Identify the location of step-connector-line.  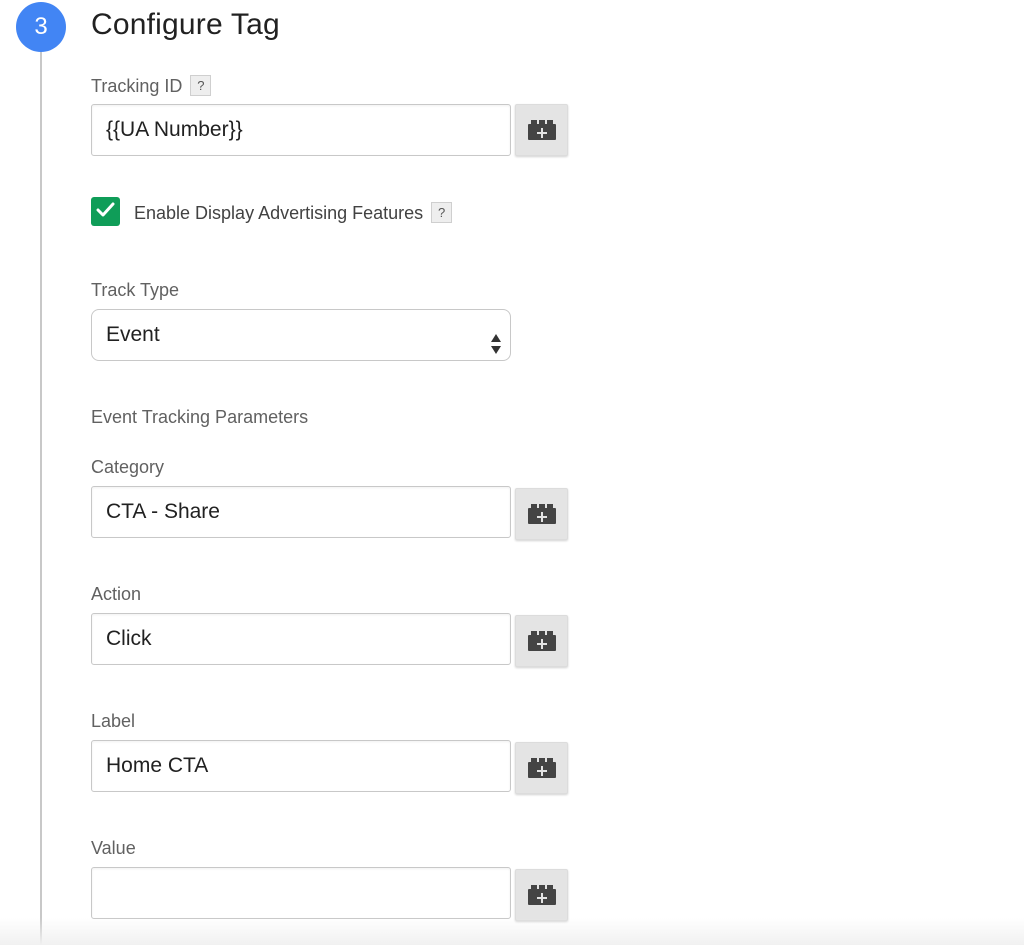
(41, 494).